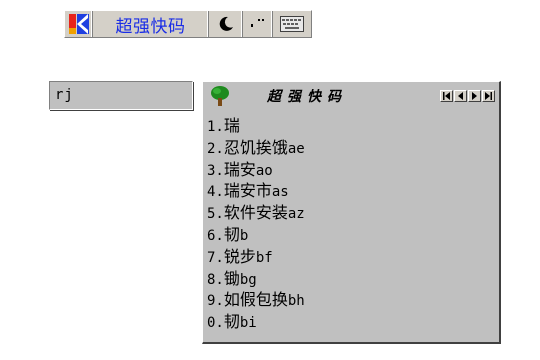 This screenshot has height=360, width=540. What do you see at coordinates (351, 126) in the screenshot?
I see `candidate-item: 1.瑞` at bounding box center [351, 126].